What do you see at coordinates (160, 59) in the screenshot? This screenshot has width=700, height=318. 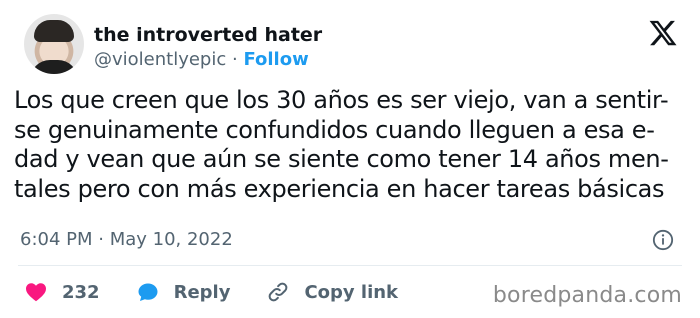 I see `author-handle: @violentlyepic` at bounding box center [160, 59].